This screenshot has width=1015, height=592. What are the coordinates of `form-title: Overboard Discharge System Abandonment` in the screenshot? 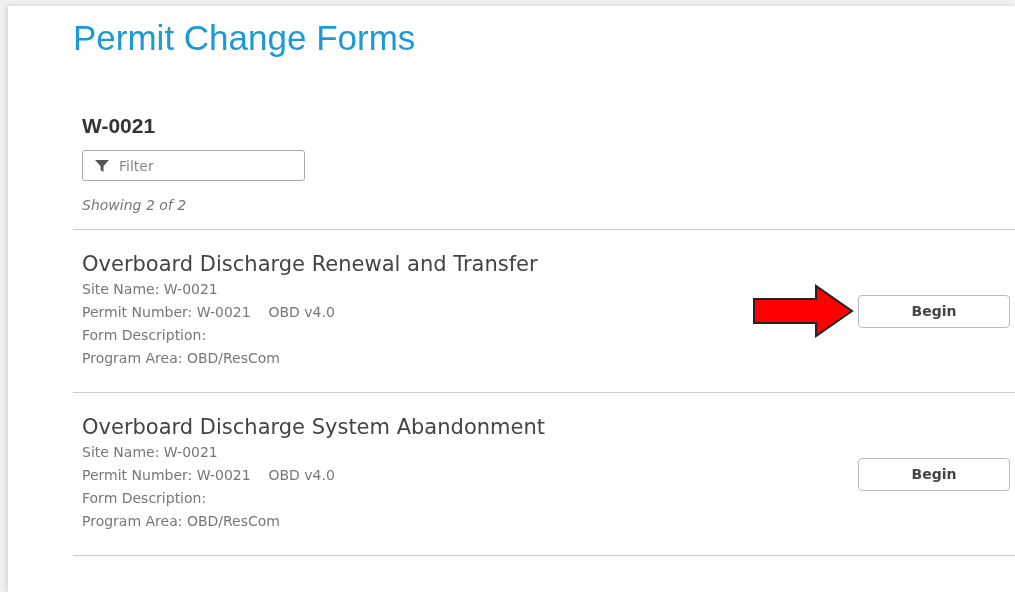 It's located at (313, 427).